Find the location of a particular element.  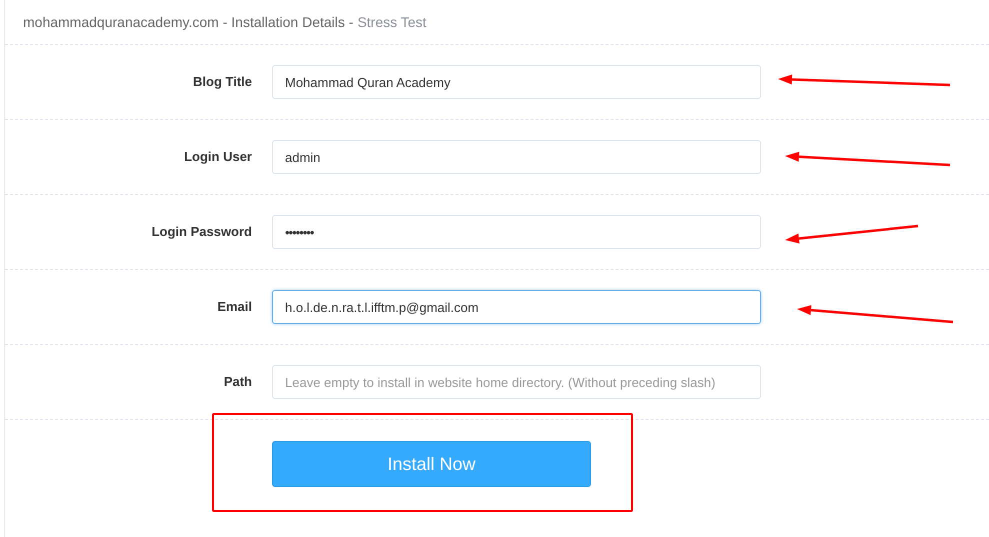

input-field: Mohammad Quran Academy is located at coordinates (516, 82).